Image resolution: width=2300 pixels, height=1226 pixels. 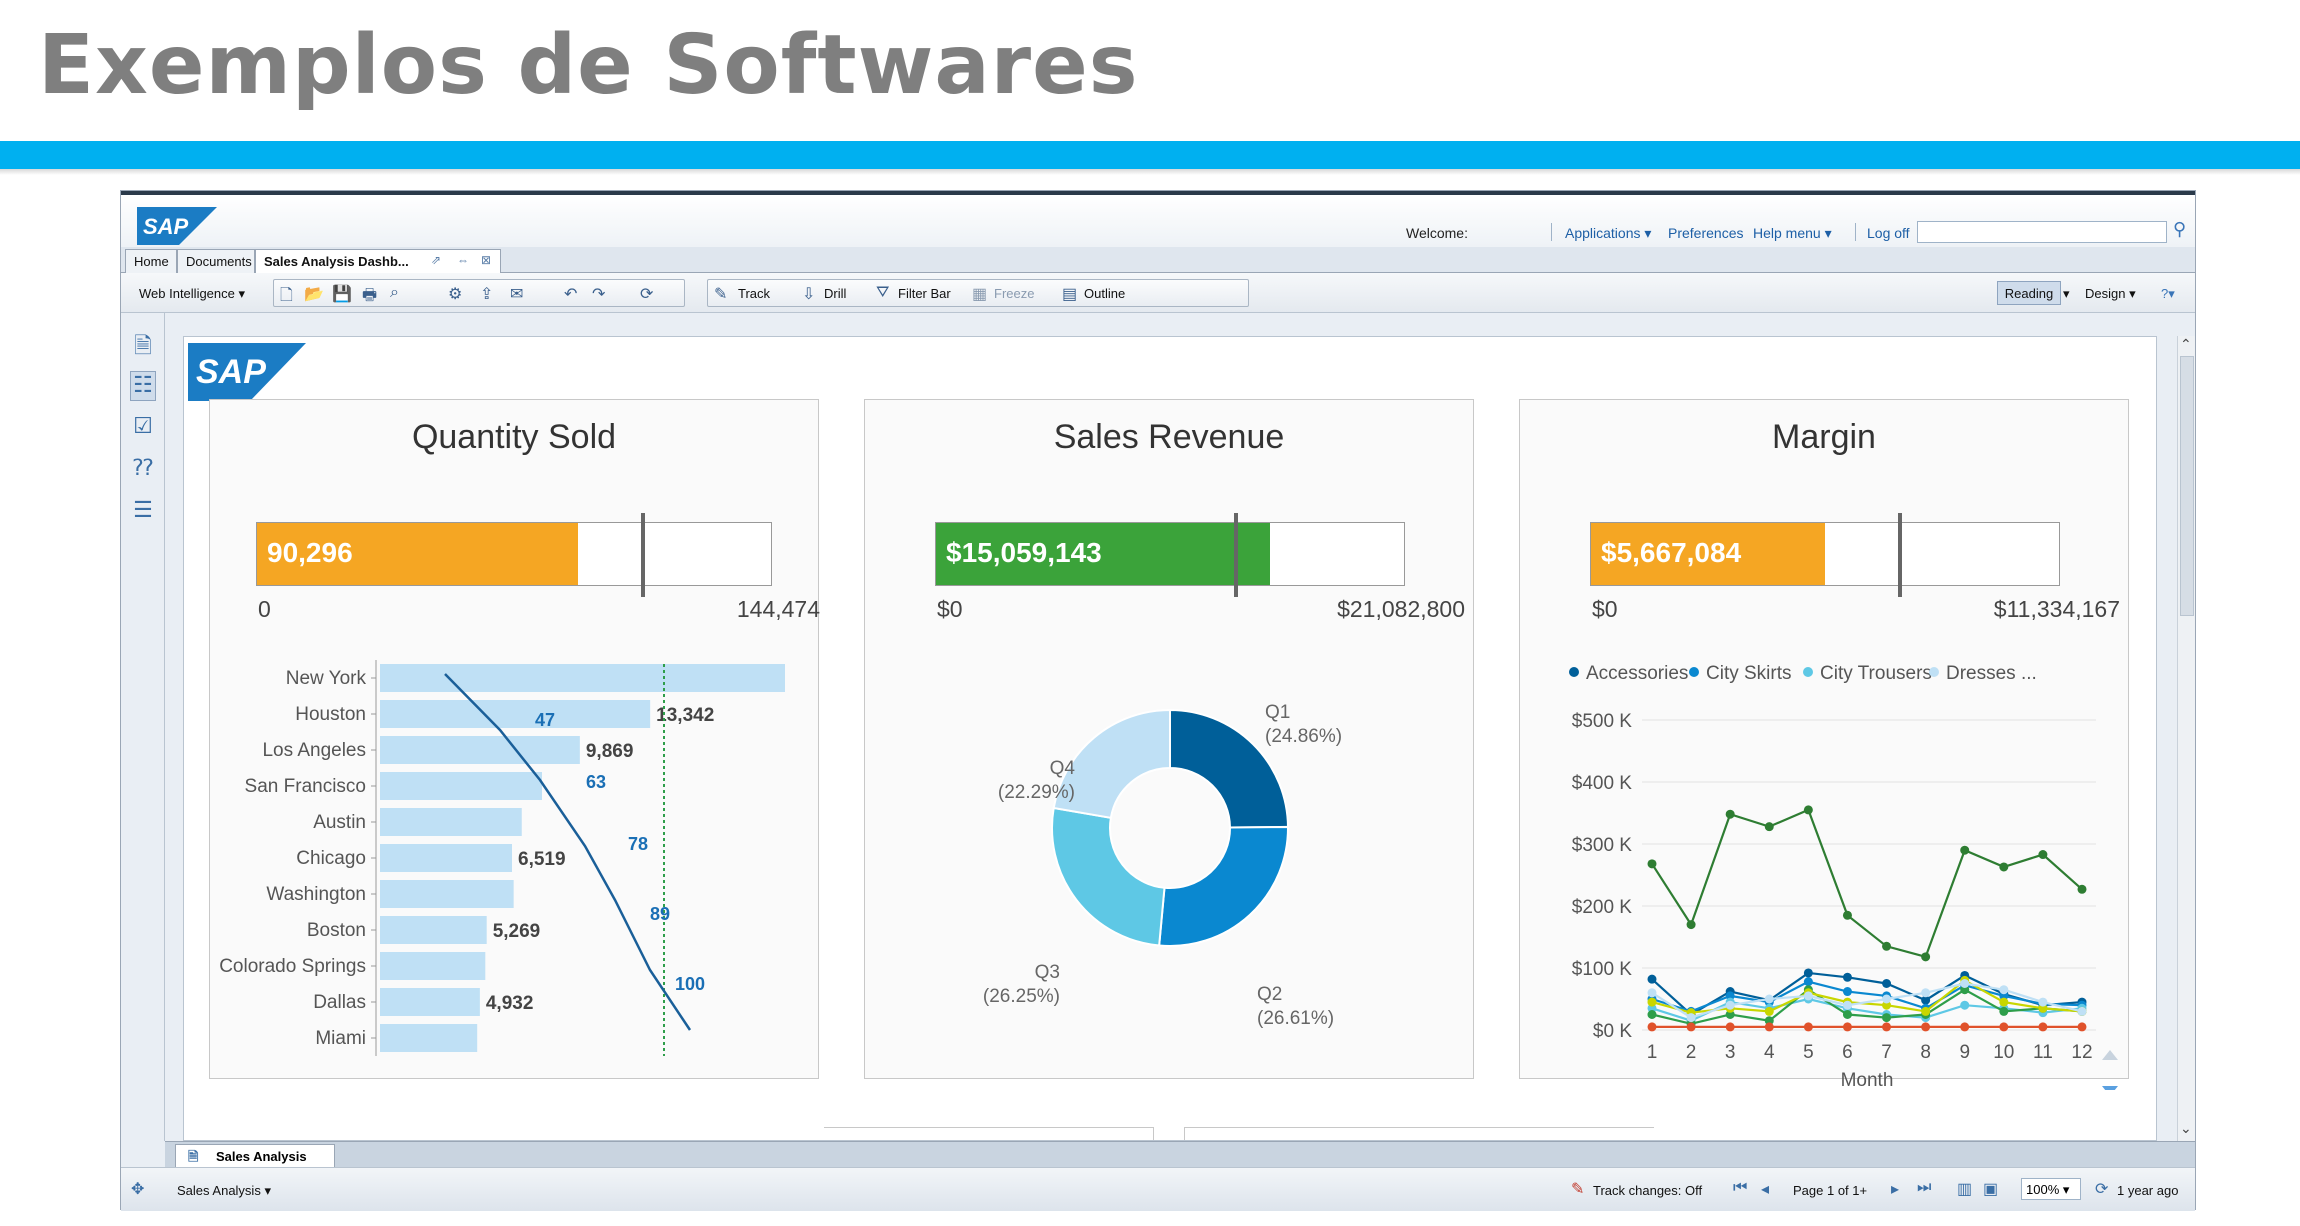 What do you see at coordinates (1235, 555) in the screenshot?
I see `revenue-target-marker` at bounding box center [1235, 555].